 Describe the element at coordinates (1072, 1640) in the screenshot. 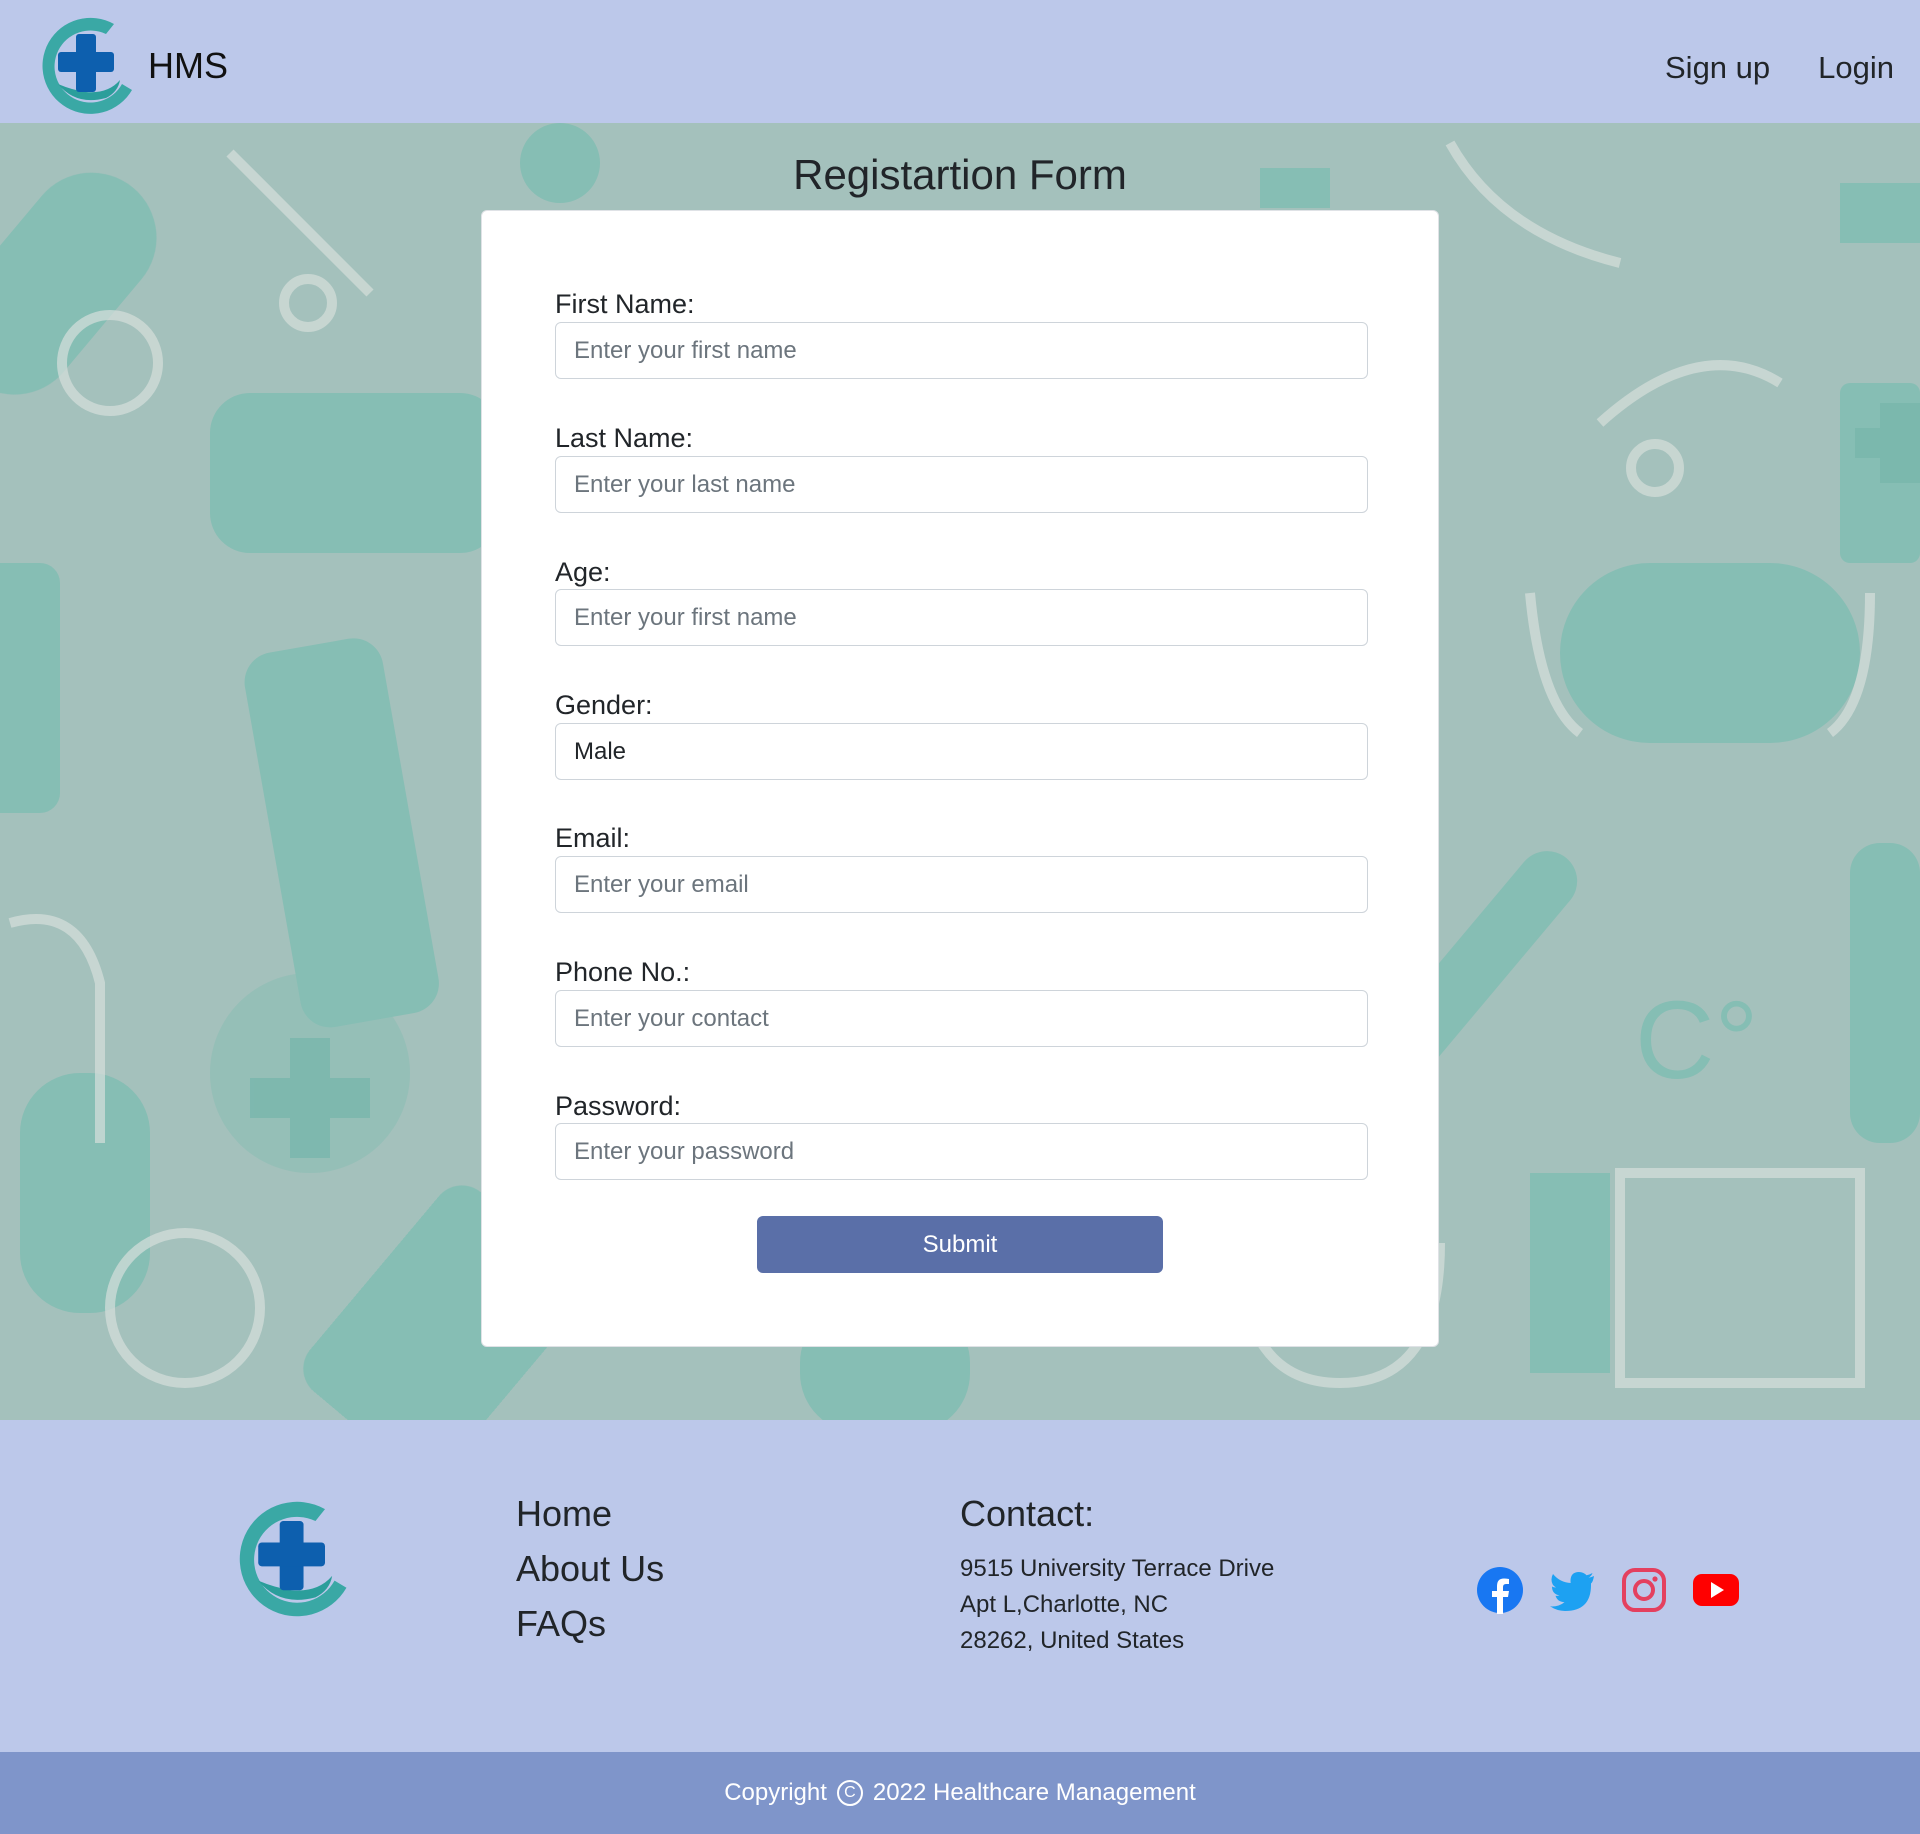

I see `address-line-3: 28262, United States` at that location.